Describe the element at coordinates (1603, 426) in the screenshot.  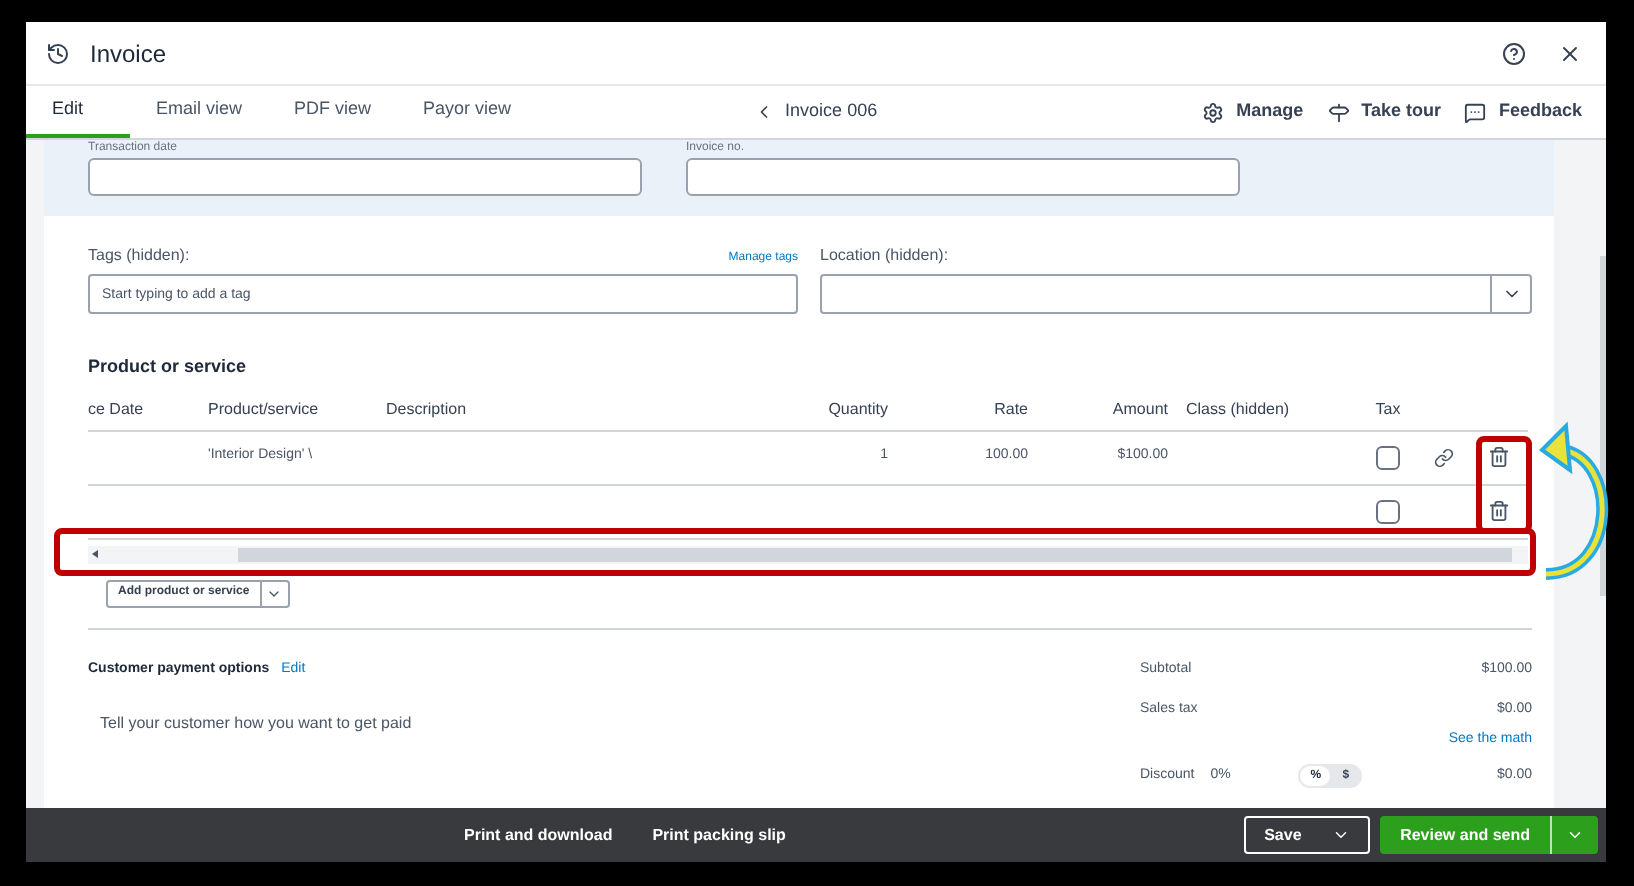
I see `vertical-scrollbar-thumb` at that location.